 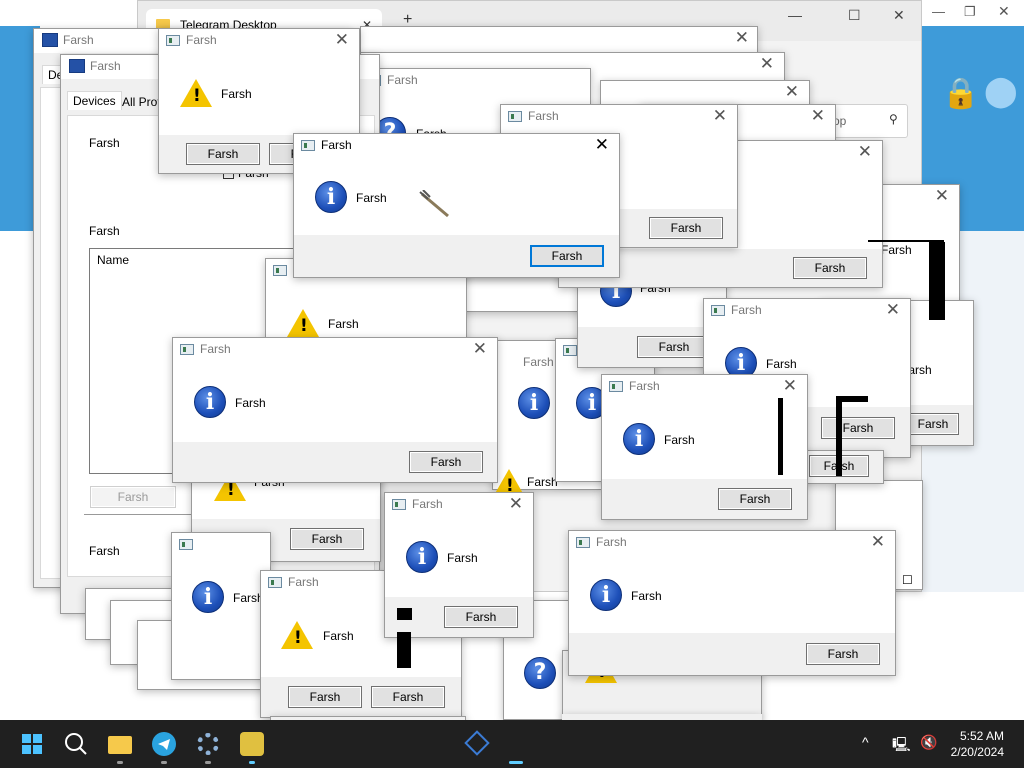 What do you see at coordinates (297, 635) in the screenshot?
I see `warning-icon: !` at bounding box center [297, 635].